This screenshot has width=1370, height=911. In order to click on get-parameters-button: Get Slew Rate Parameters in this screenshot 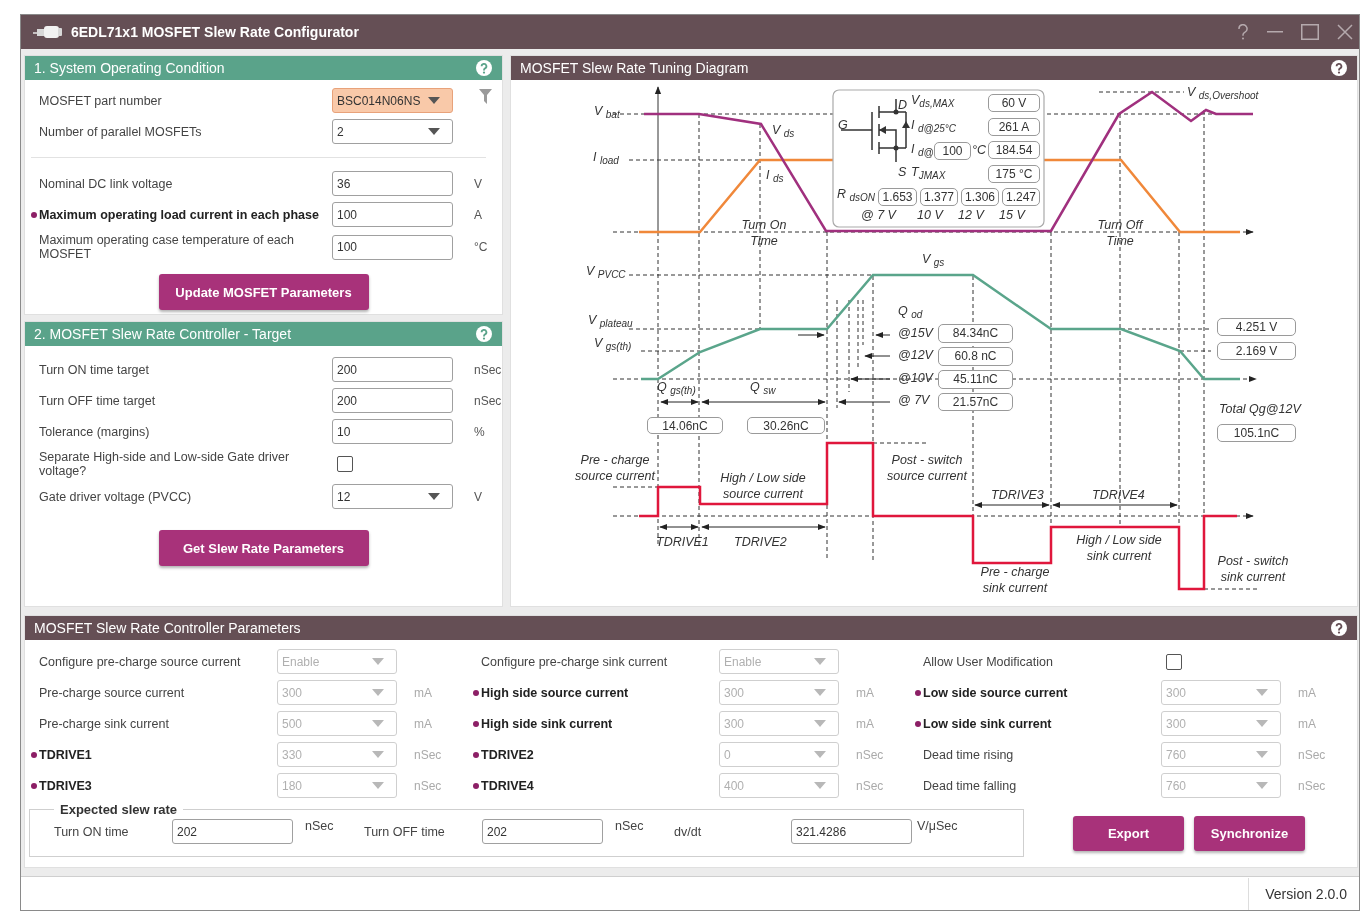, I will do `click(263, 548)`.